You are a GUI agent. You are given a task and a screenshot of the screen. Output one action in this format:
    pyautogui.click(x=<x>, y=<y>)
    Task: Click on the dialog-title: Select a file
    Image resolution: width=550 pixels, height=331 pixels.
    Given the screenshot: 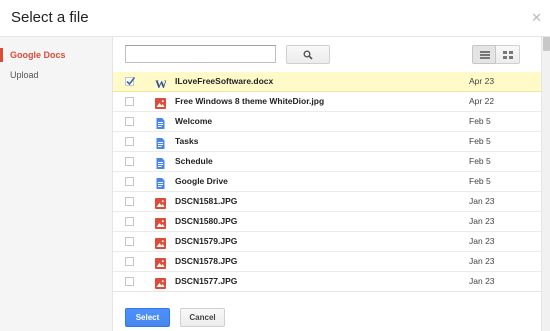 What is the action you would take?
    pyautogui.click(x=50, y=17)
    